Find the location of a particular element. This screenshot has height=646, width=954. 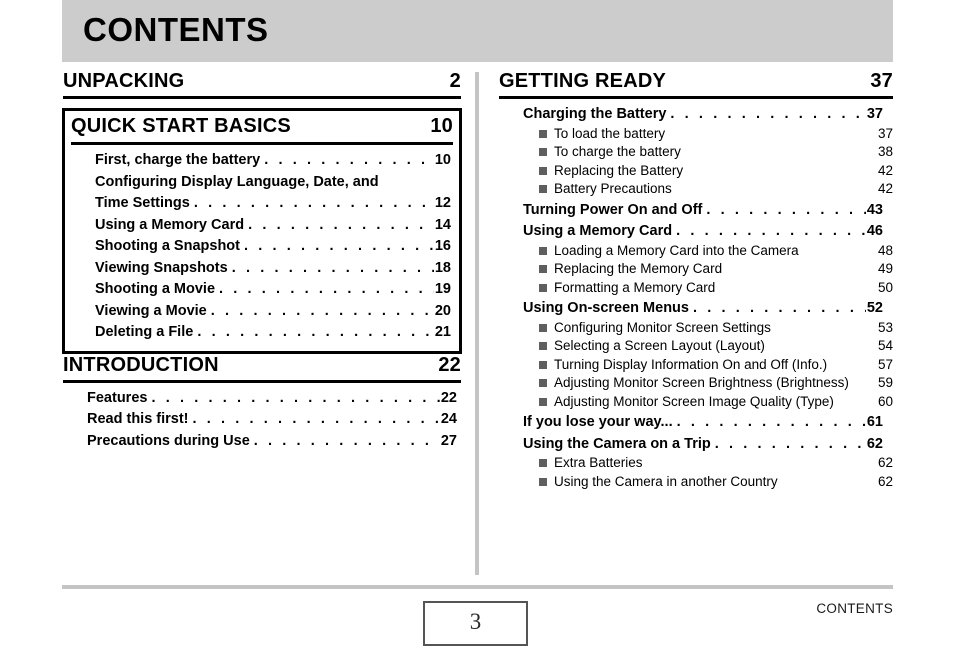

toc-subentry: Configuring Monitor Screen Settings 53 is located at coordinates (696, 328).